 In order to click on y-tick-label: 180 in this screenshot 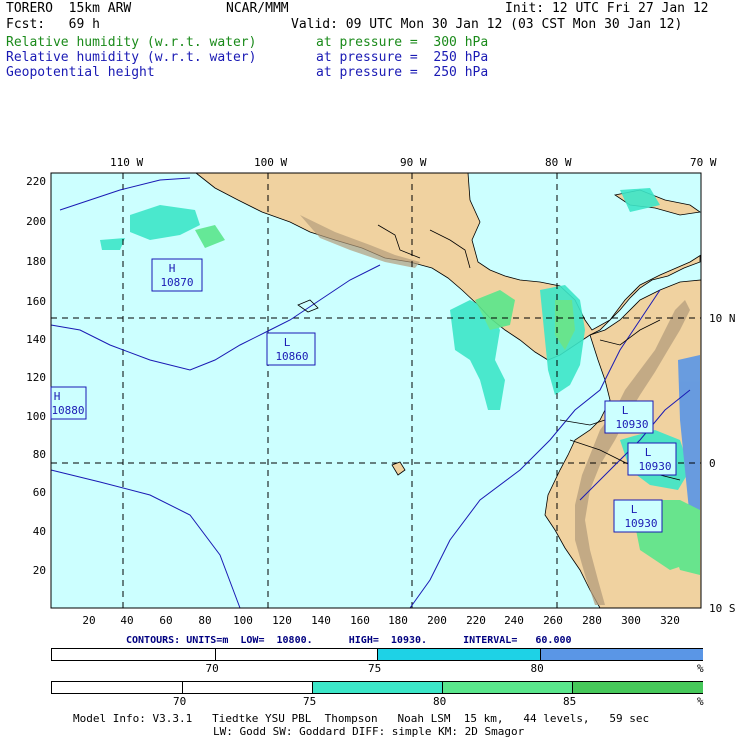, I will do `click(36, 261)`.